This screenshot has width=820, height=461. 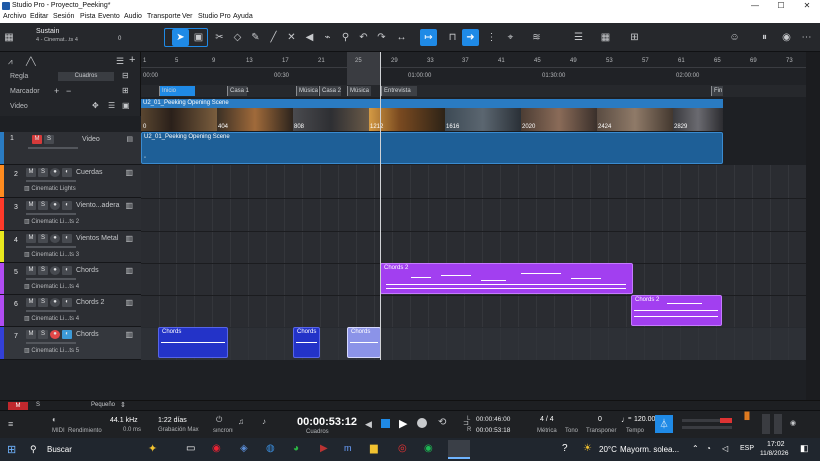 What do you see at coordinates (180, 37) in the screenshot?
I see `arrow-tool-icon: ➤` at bounding box center [180, 37].